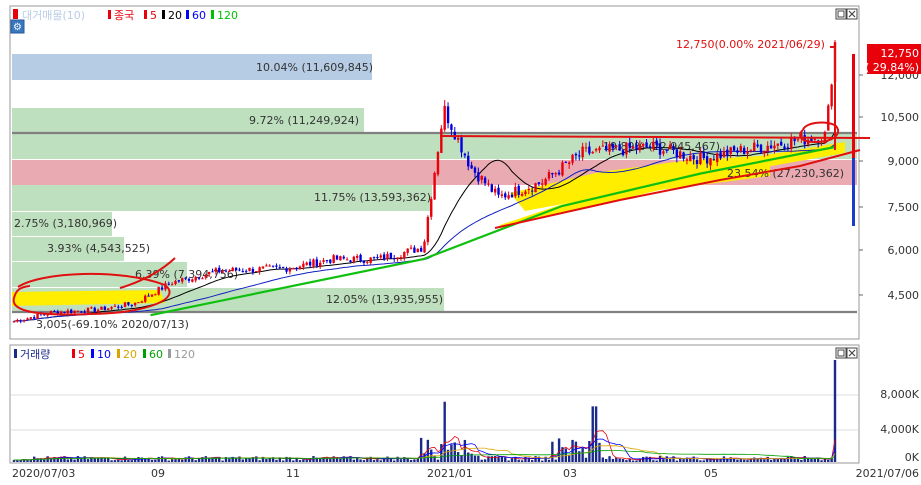 This screenshot has width=921, height=485. What do you see at coordinates (43, 473) in the screenshot?
I see `x-tick-label: 2020/07/03` at bounding box center [43, 473].